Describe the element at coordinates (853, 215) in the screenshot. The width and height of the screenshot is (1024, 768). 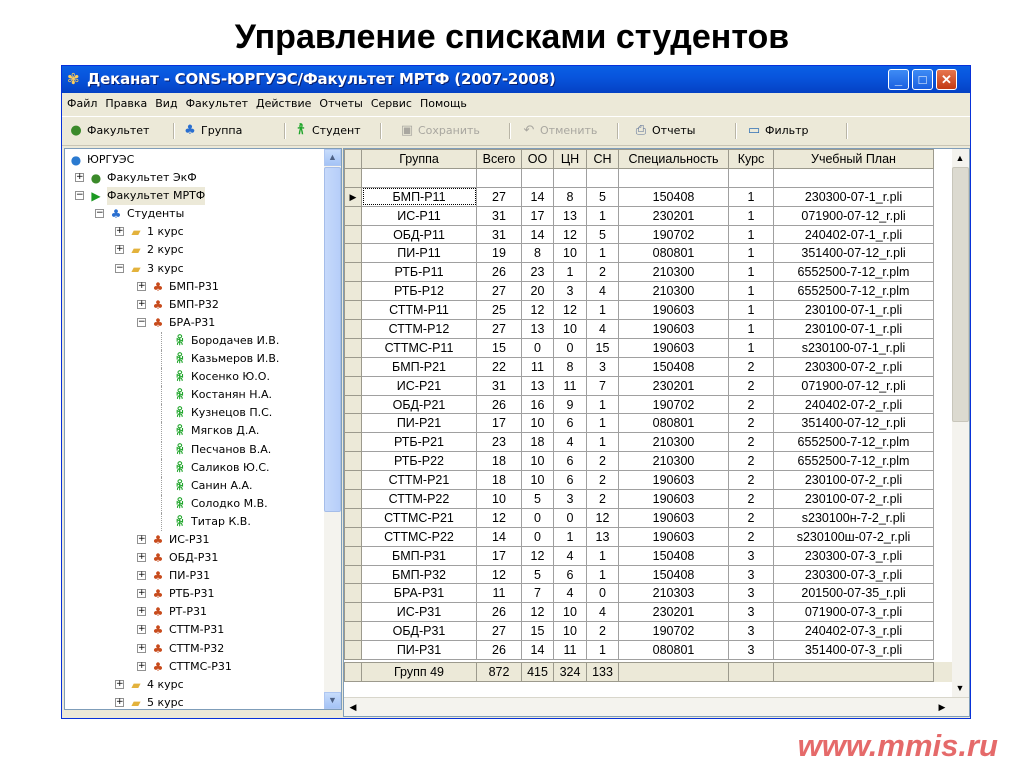
I see `cell-plan: 071900-07-12_r.pli` at that location.